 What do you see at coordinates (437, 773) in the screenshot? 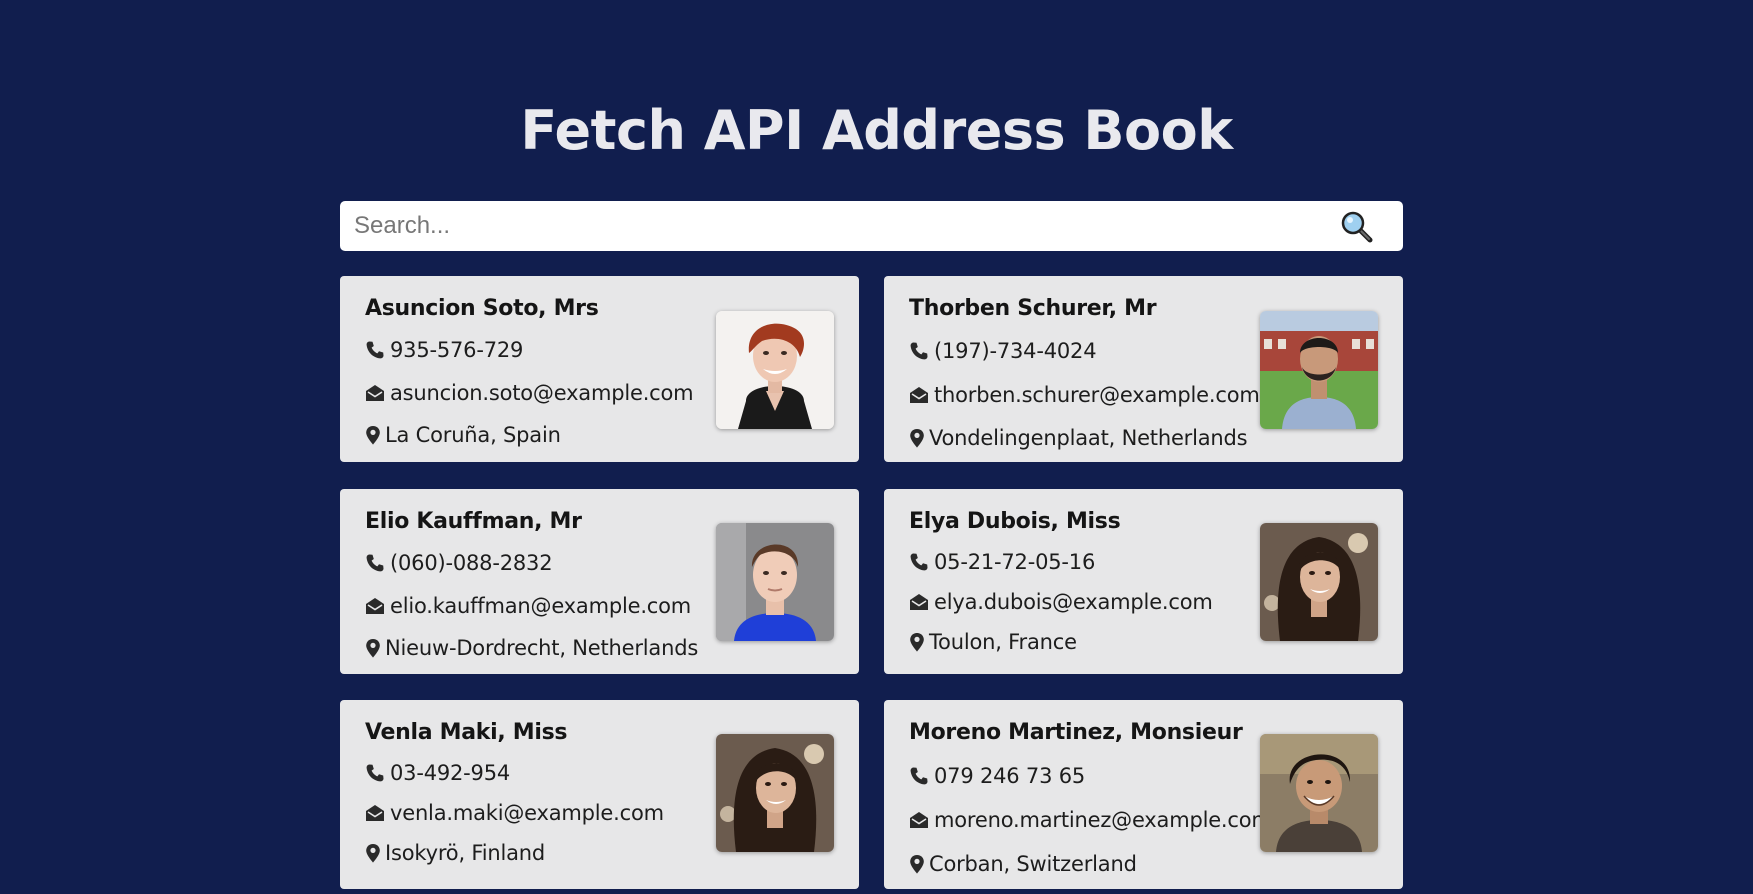
I see `contact-phone: 03-492-954` at bounding box center [437, 773].